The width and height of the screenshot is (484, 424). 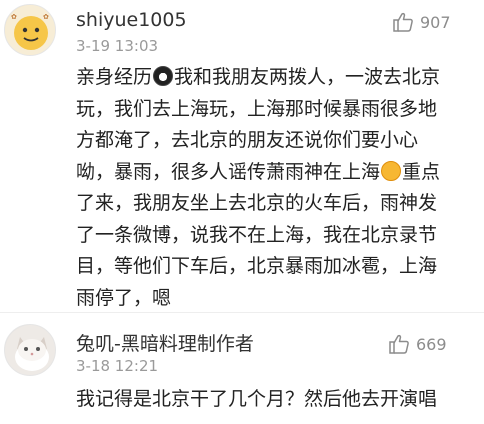 What do you see at coordinates (257, 266) in the screenshot?
I see `comment-line: 目，等他们下车后，北京暴雨加冰雹，上海` at bounding box center [257, 266].